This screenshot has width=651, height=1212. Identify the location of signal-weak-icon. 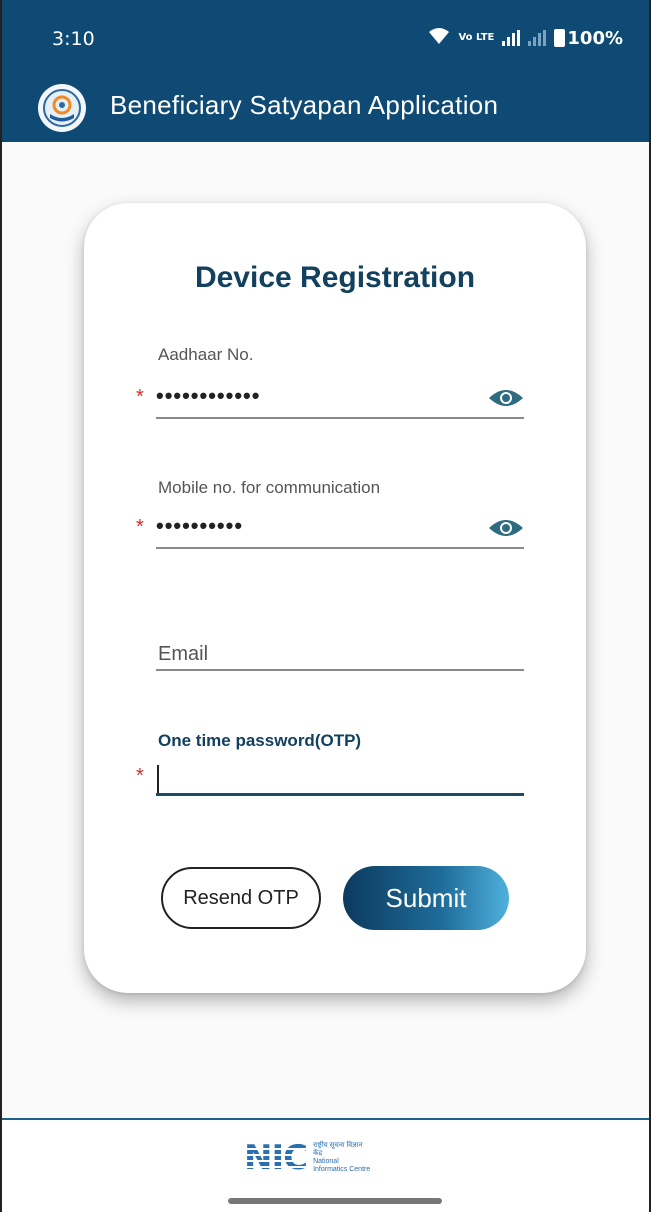
(537, 38).